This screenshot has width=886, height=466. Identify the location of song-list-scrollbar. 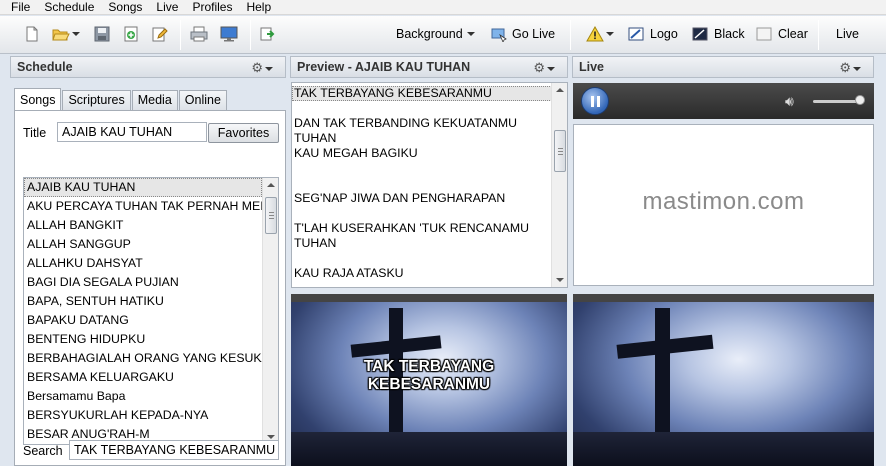
(270, 311).